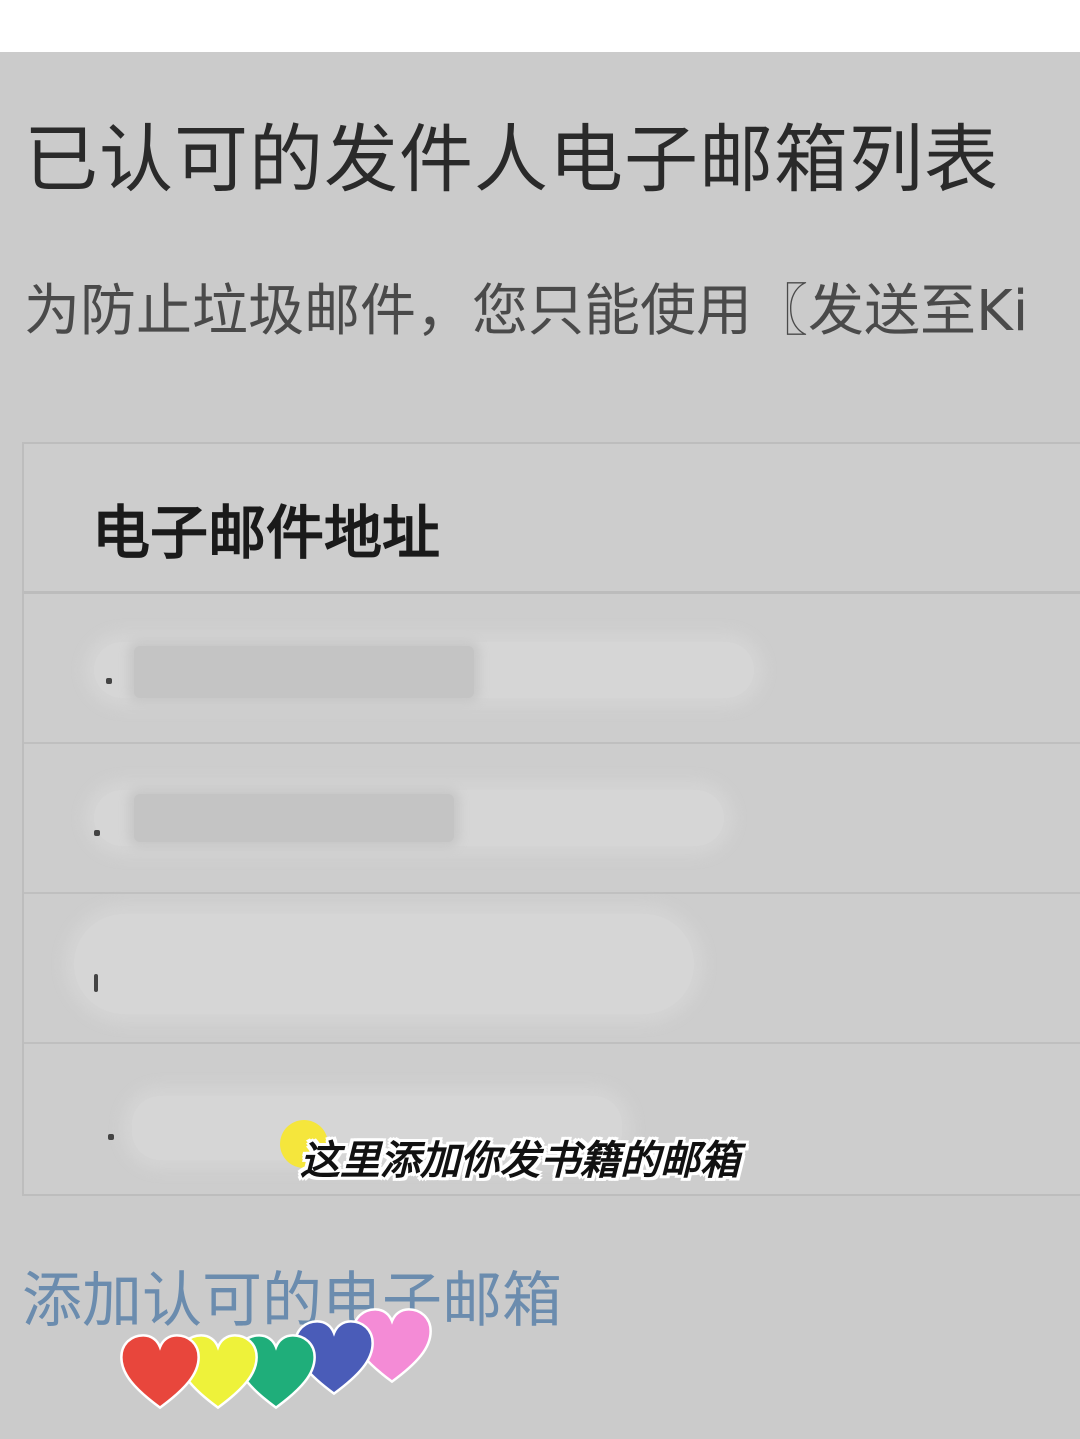 This screenshot has height=1439, width=1080. I want to click on column-header-email: 电子邮件地址, so click(266, 533).